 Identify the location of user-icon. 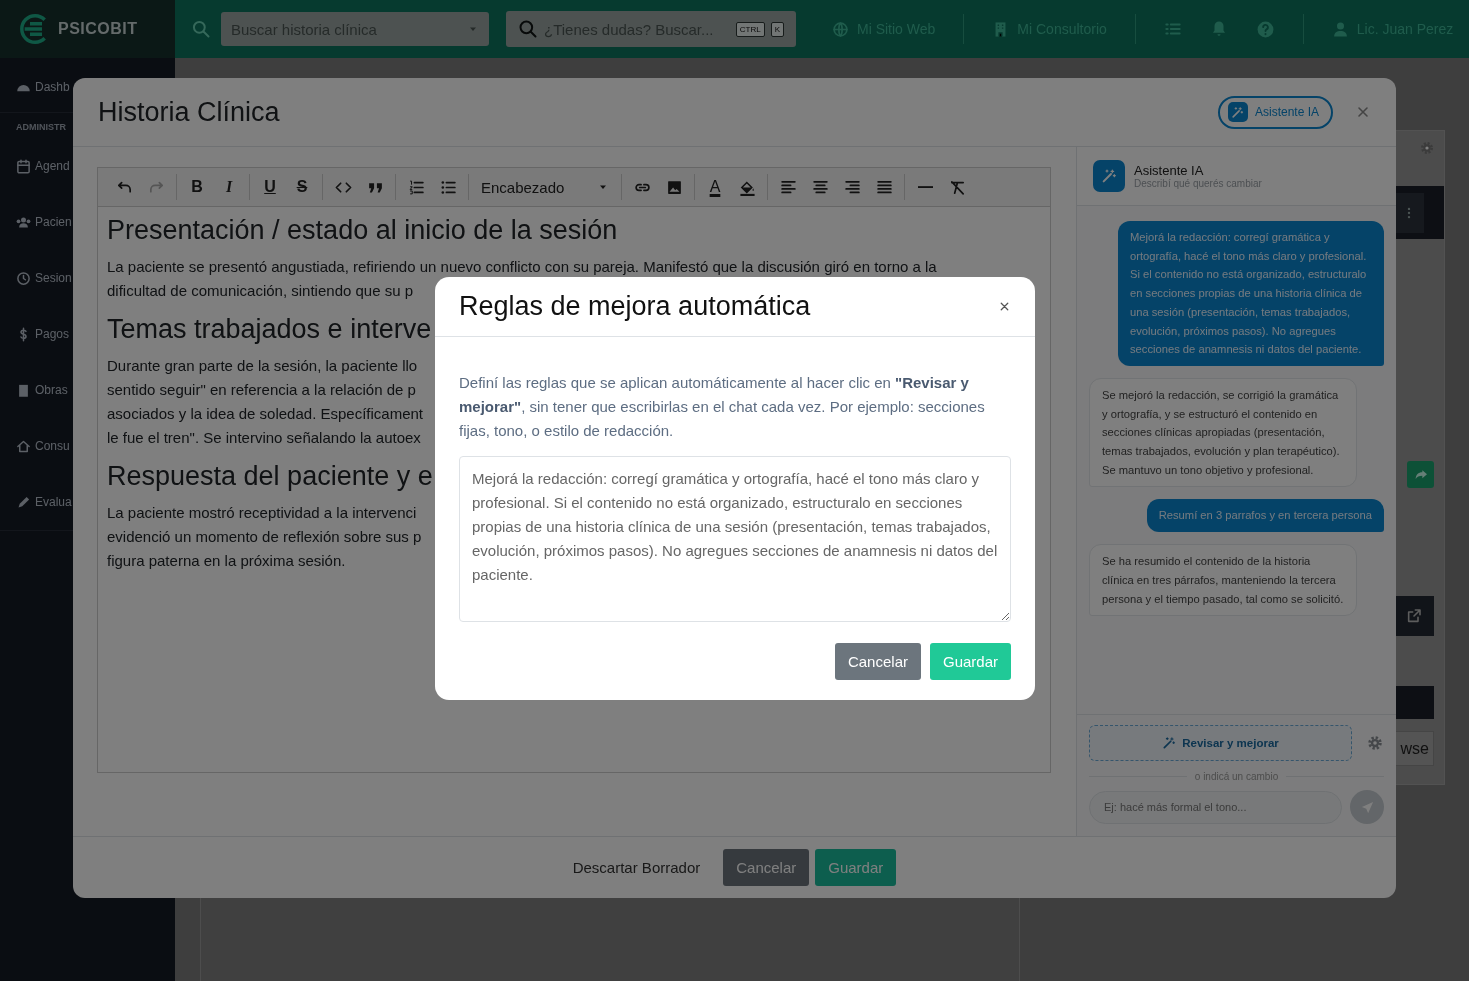
(1340, 29).